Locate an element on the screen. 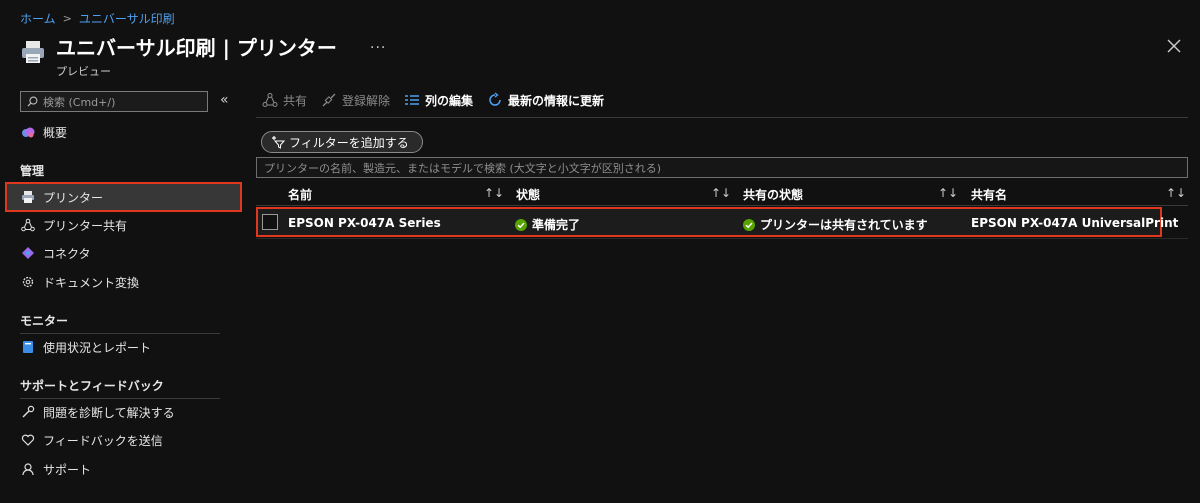  table-header-divider is located at coordinates (722, 205).